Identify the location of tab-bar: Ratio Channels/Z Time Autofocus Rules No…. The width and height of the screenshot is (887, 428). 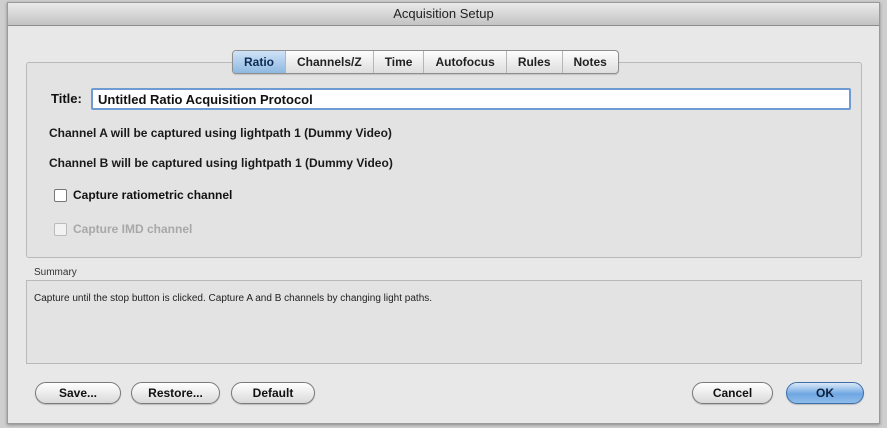
(425, 62).